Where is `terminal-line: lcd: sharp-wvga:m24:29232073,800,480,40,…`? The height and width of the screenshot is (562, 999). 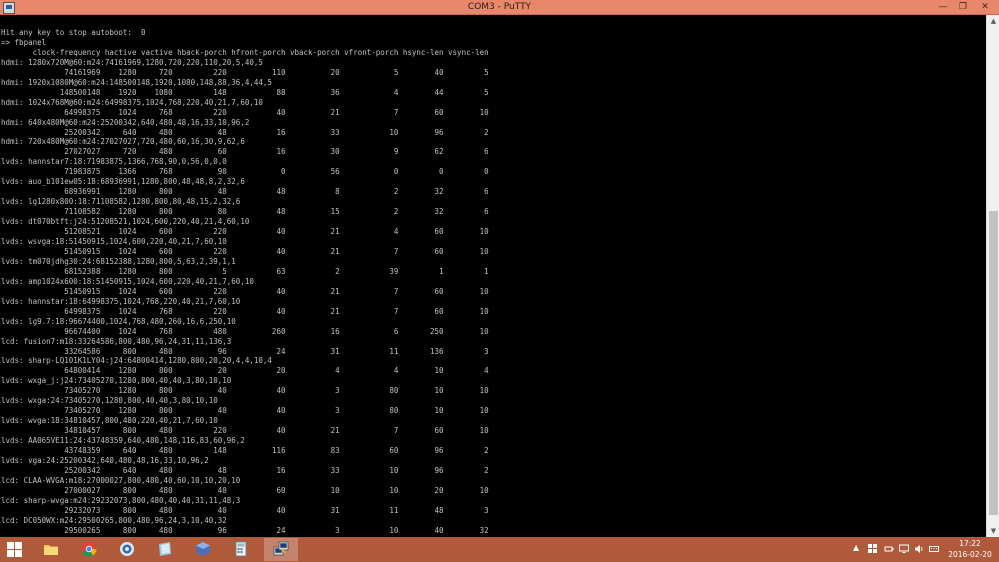 terminal-line: lcd: sharp-wvga:m24:29232073,800,480,40,… is located at coordinates (121, 500).